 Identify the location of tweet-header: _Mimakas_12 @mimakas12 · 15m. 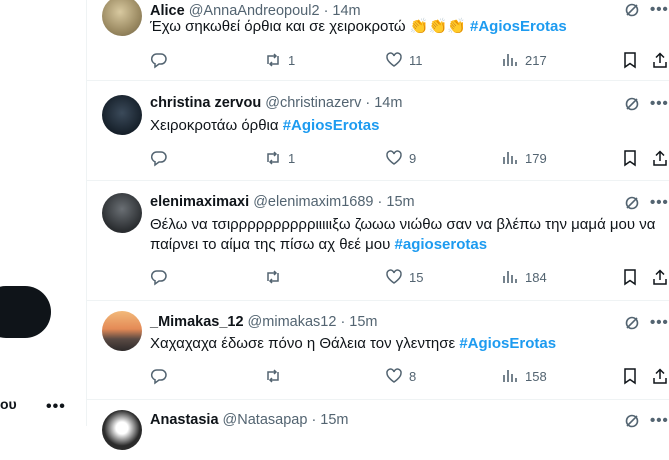
(264, 322).